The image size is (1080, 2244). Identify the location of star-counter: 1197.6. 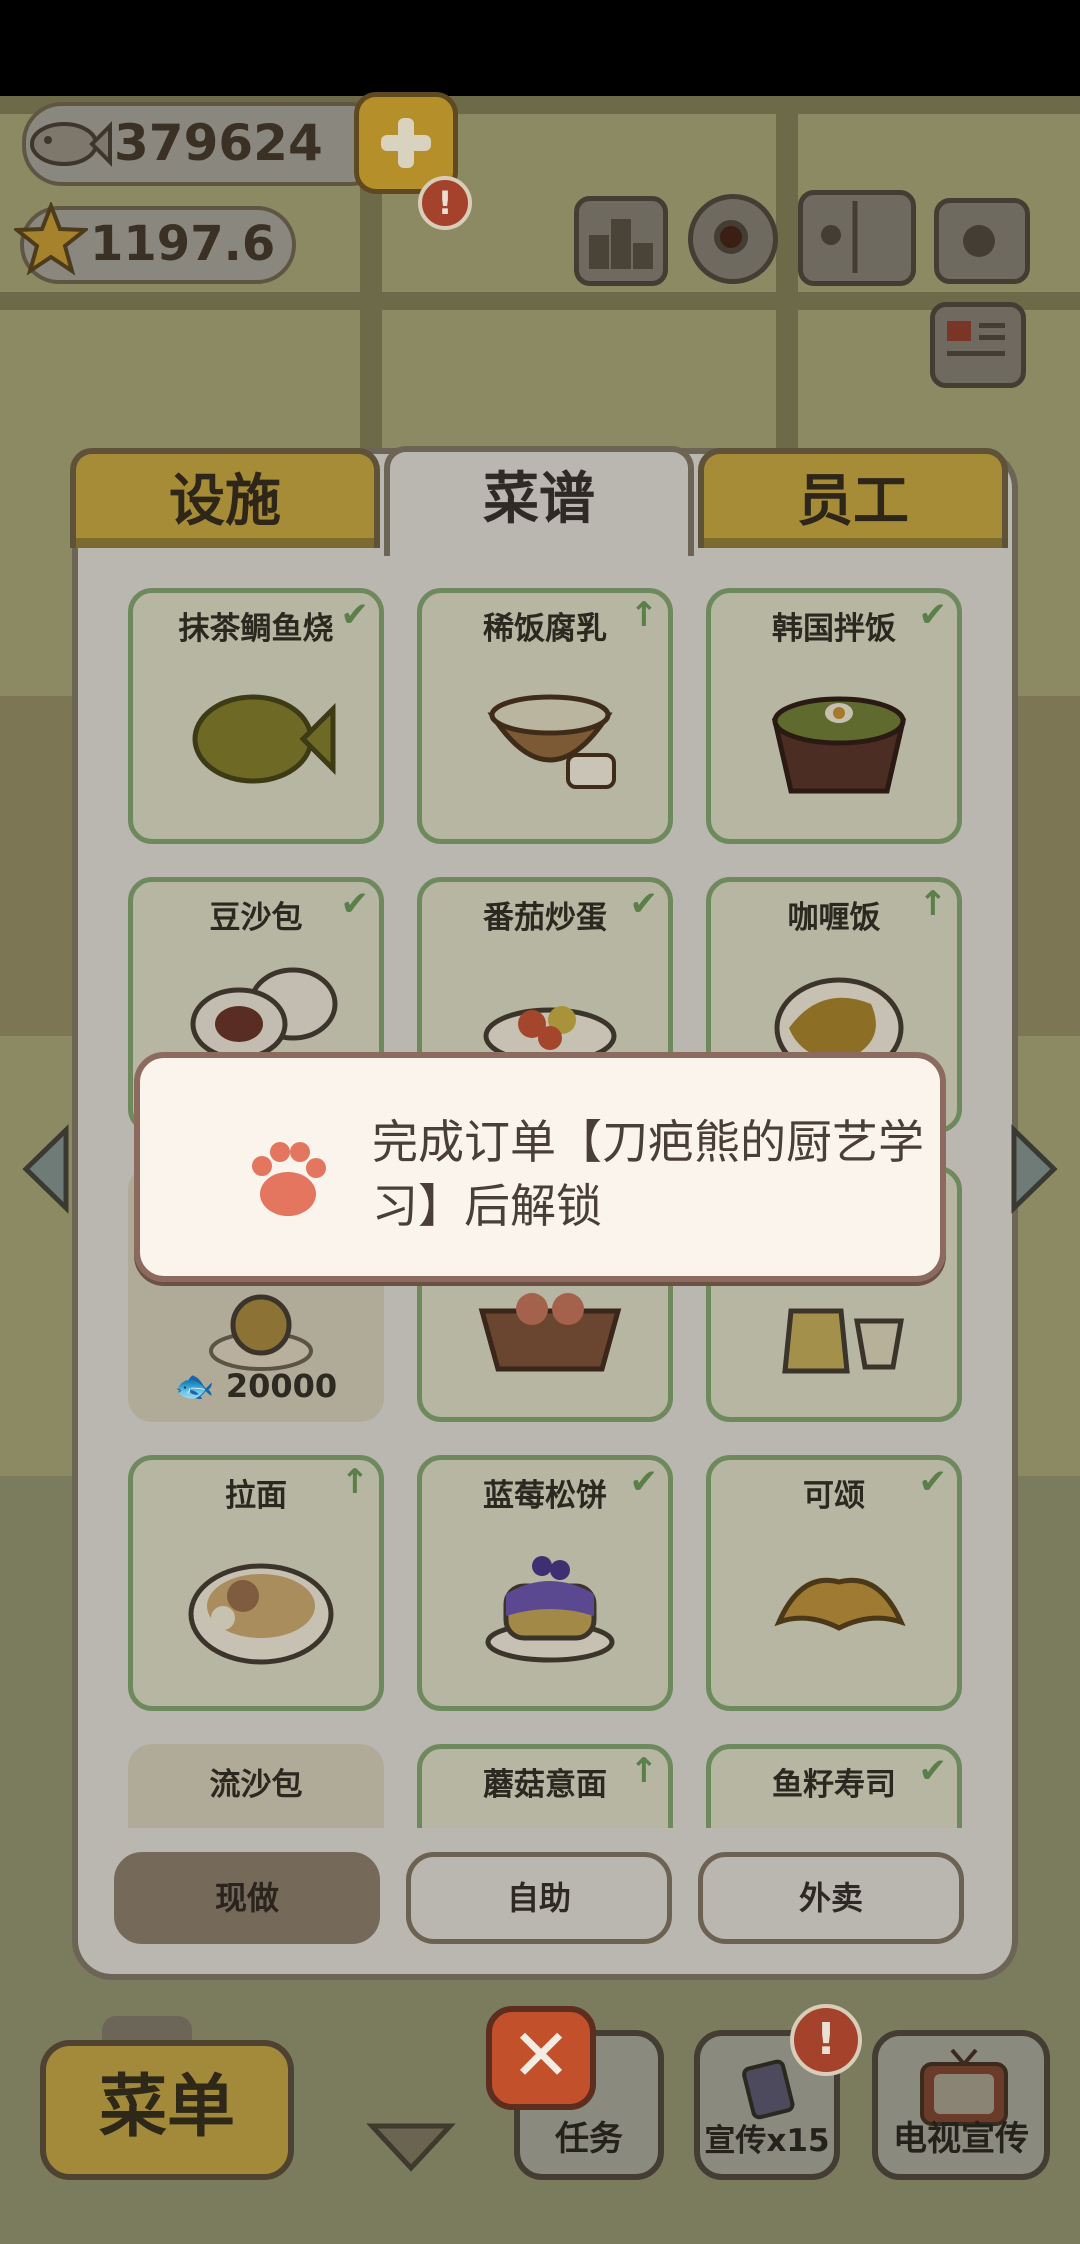
(155, 243).